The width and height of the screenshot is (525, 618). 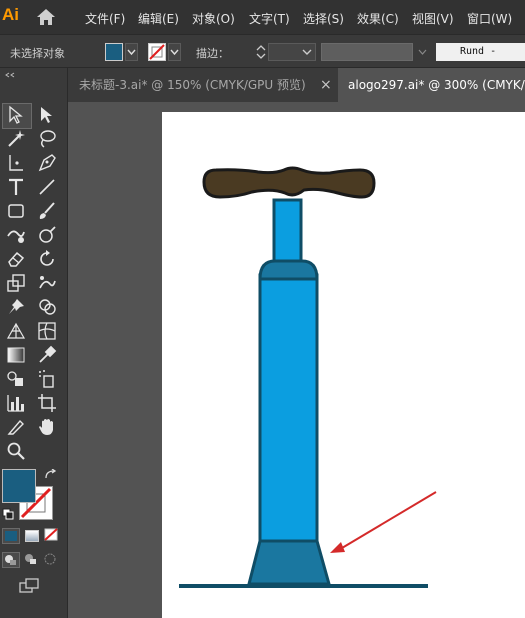 What do you see at coordinates (105, 18) in the screenshot?
I see `menu-file: 文件(F)` at bounding box center [105, 18].